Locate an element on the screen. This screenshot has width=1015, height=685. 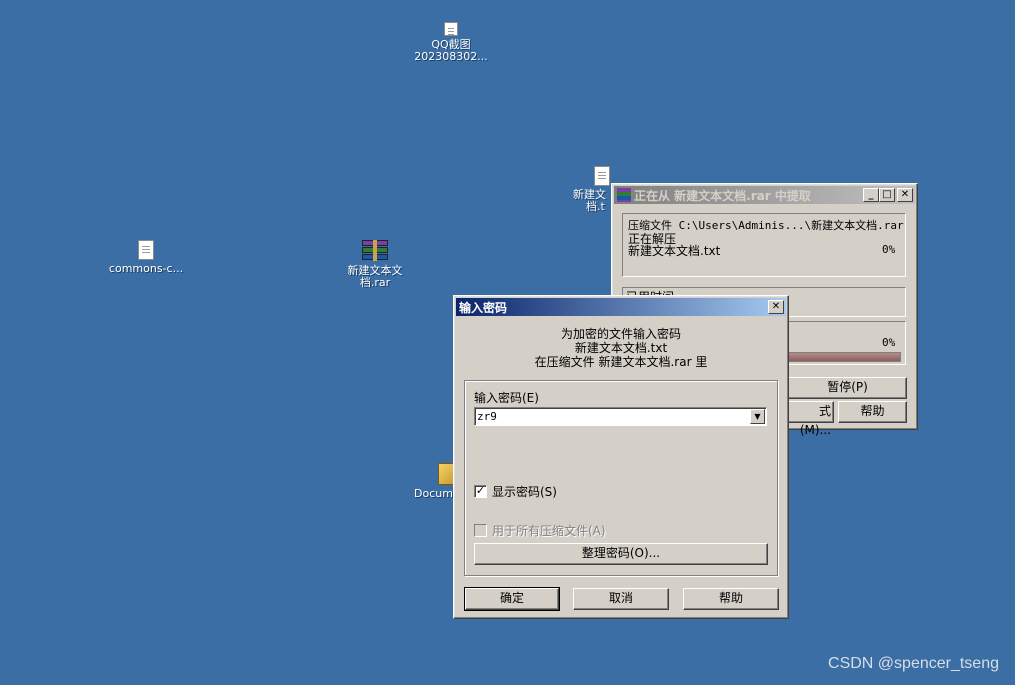
icon-label: 档.rar is located at coordinates (375, 282).